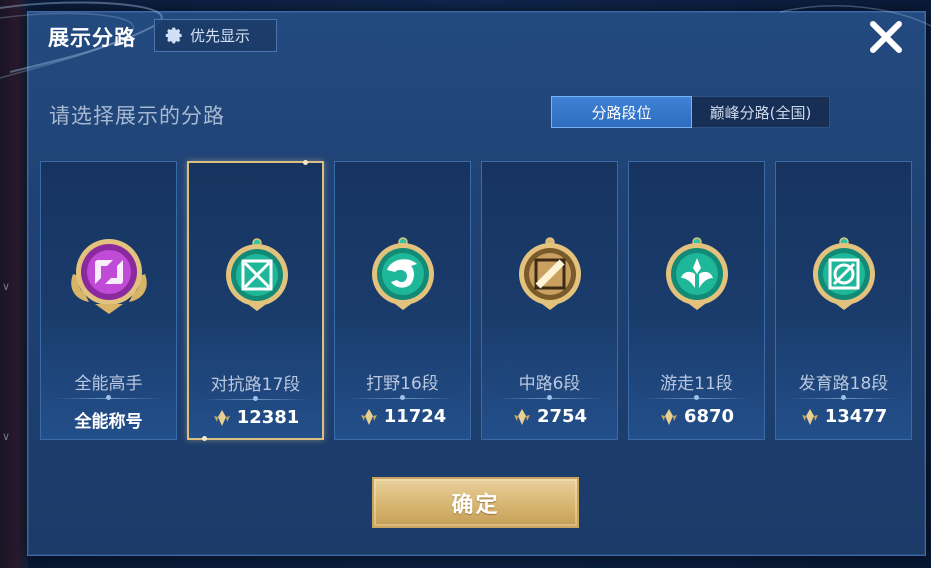 Image resolution: width=931 pixels, height=568 pixels. What do you see at coordinates (257, 274) in the screenshot?
I see `clash-lane-emblem-icon` at bounding box center [257, 274].